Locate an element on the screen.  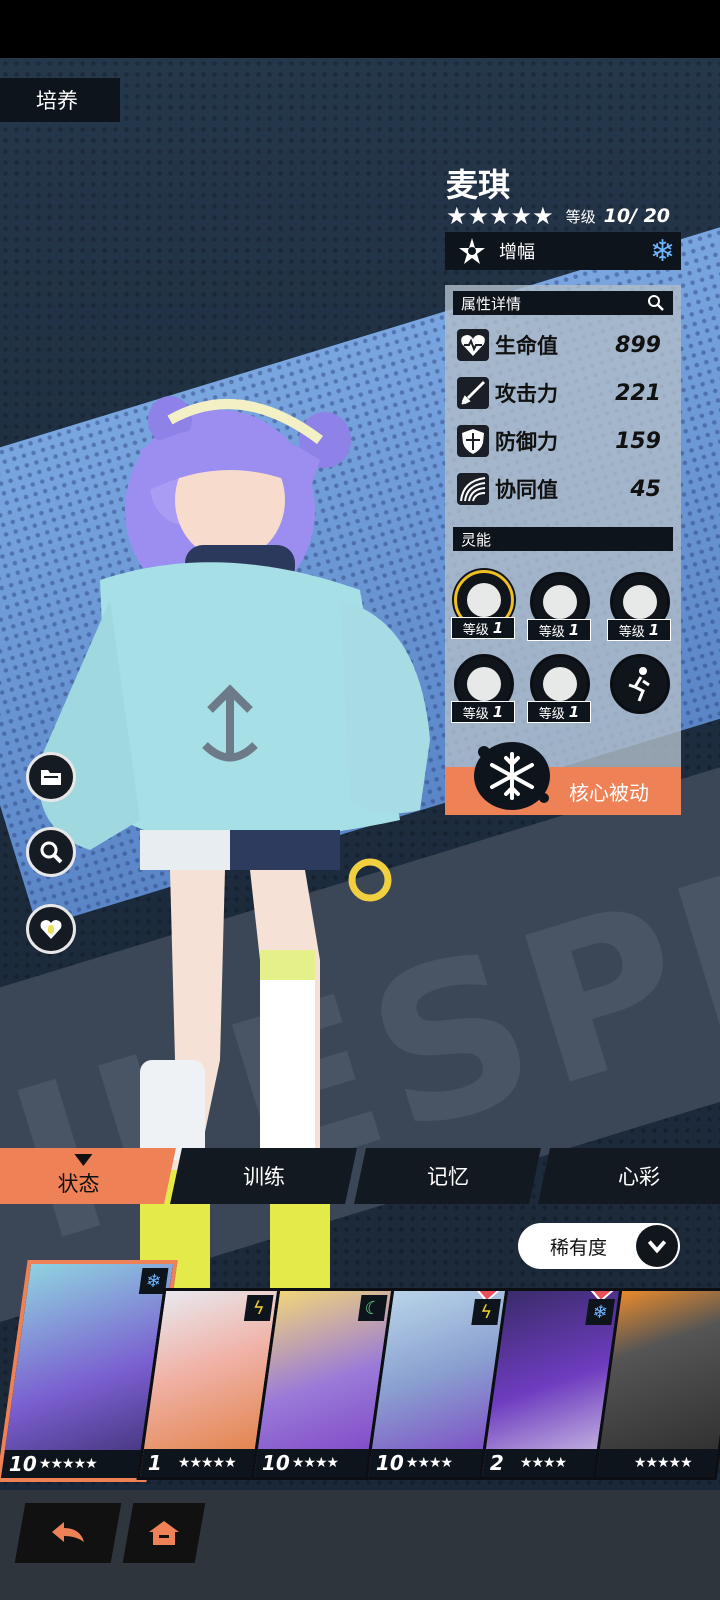
stat-row-defense: 防御力 159 is located at coordinates (564, 441).